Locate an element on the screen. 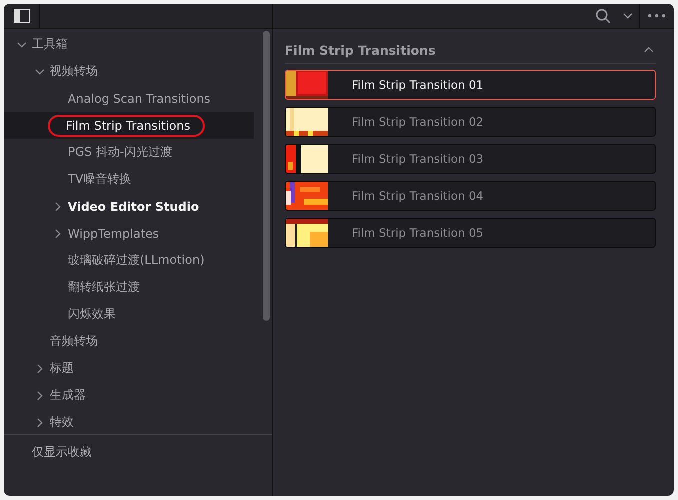 Image resolution: width=678 pixels, height=500 pixels. tree-item: TV噪音转换 is located at coordinates (129, 179).